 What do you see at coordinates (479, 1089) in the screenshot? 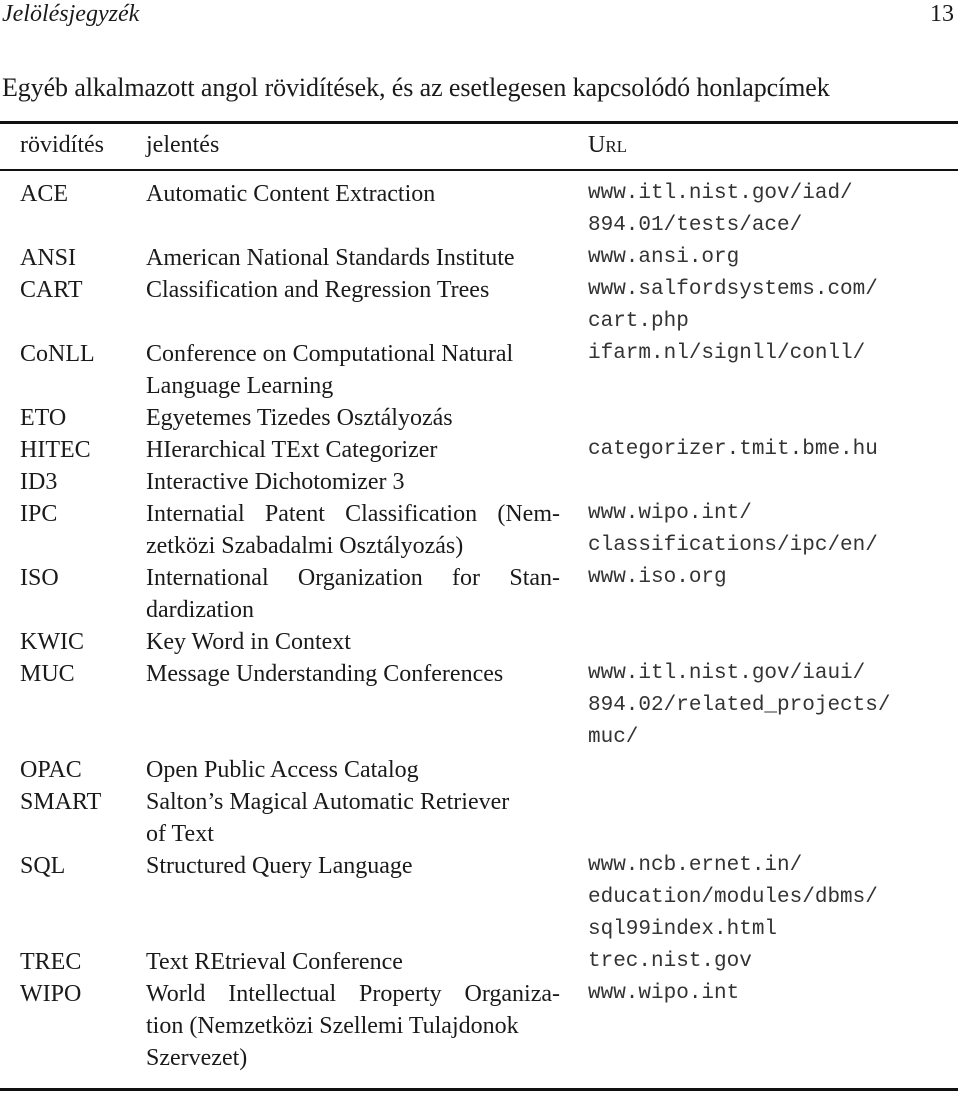
I see `table-bottom-rule` at bounding box center [479, 1089].